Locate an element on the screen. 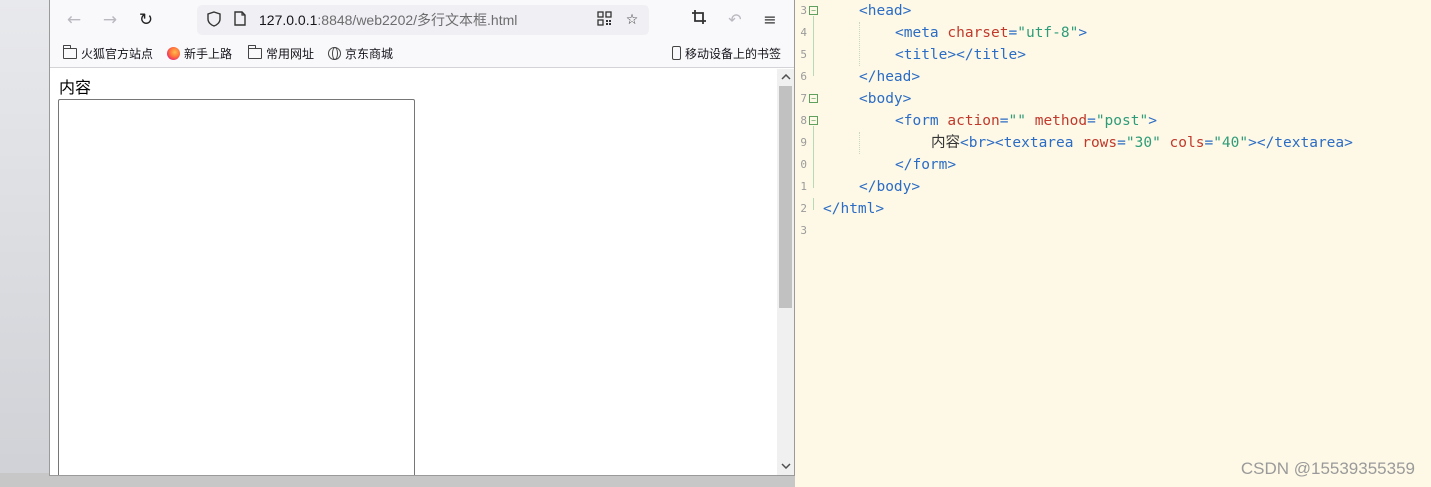 The width and height of the screenshot is (1431, 487). code-token: </head> is located at coordinates (890, 77).